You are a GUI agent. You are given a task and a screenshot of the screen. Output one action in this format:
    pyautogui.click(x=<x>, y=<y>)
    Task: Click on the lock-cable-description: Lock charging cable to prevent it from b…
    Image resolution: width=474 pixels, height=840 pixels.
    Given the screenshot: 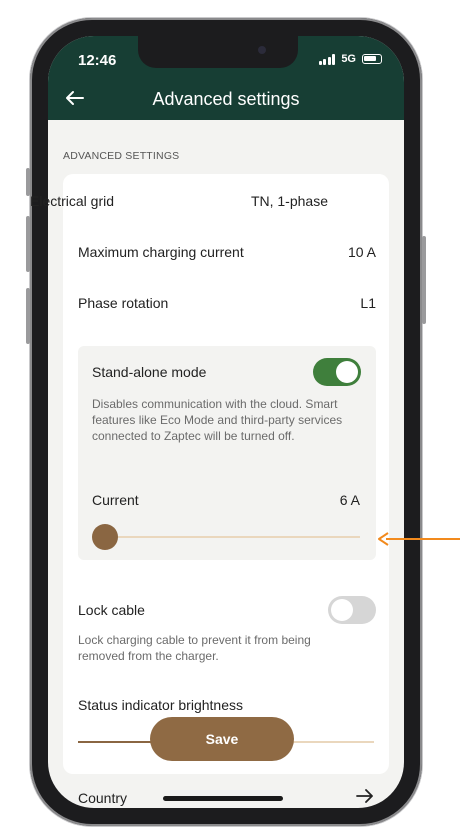 What is the action you would take?
    pyautogui.click(x=194, y=648)
    